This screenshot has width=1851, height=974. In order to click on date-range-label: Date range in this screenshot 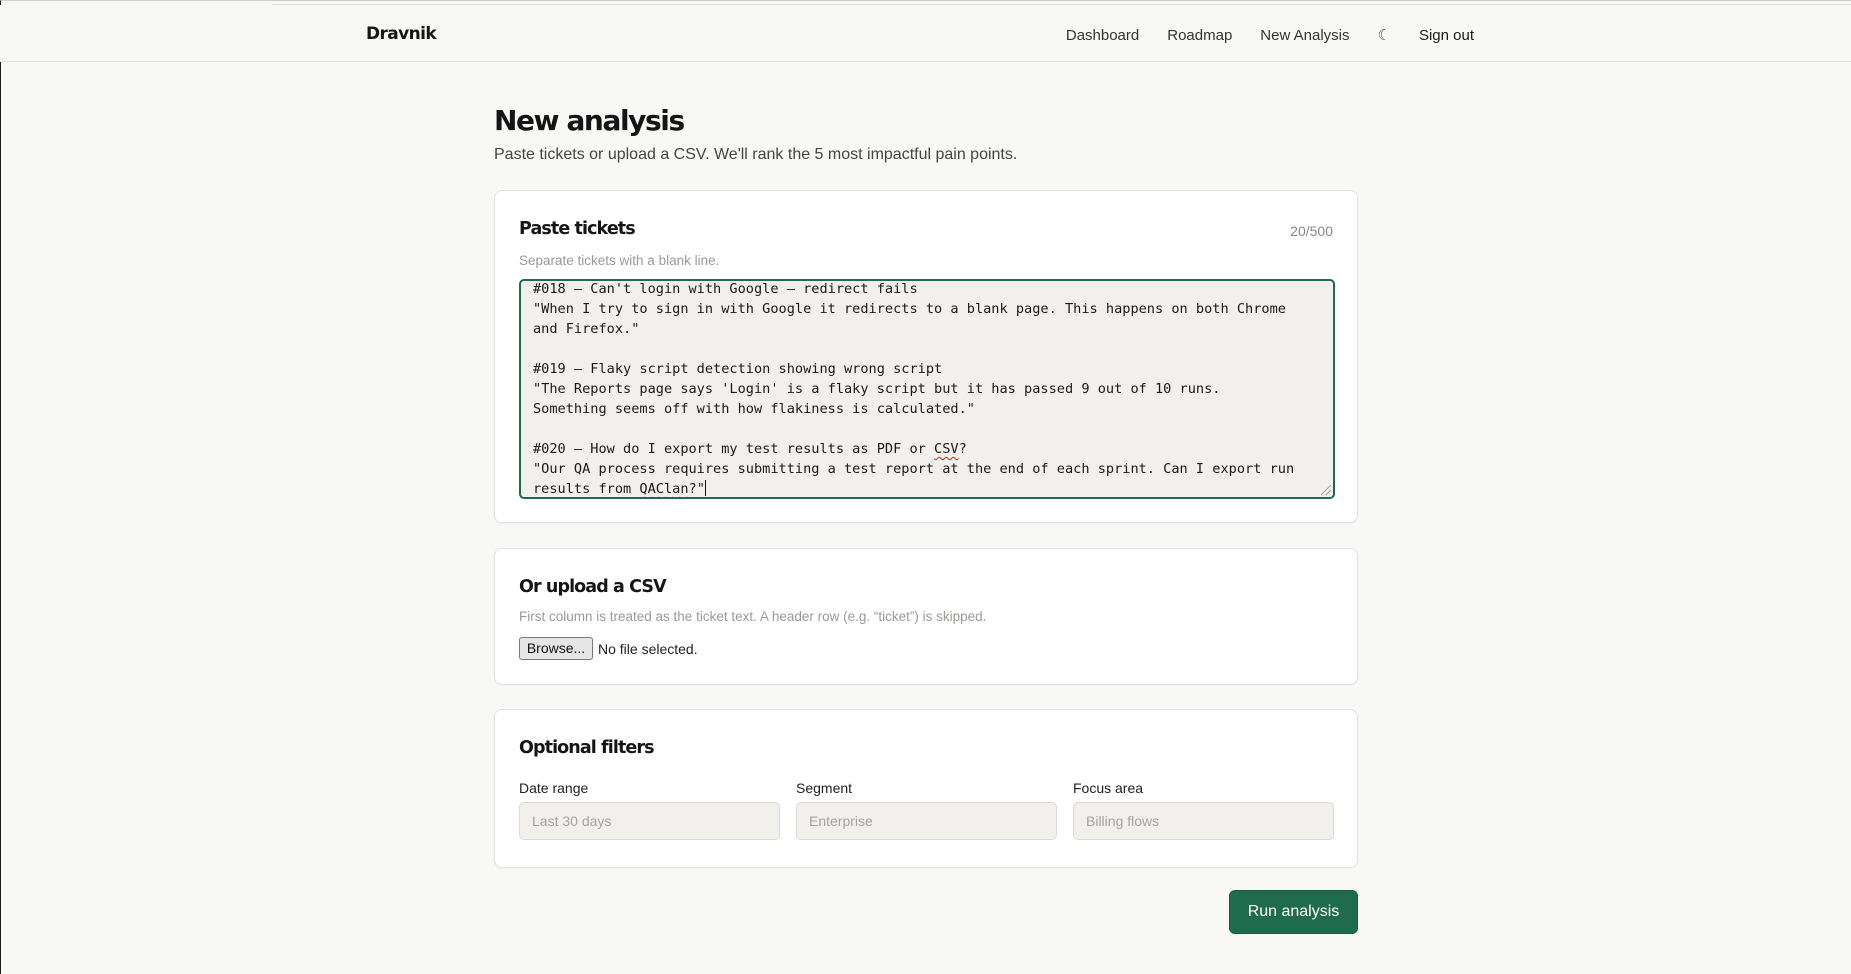, I will do `click(554, 788)`.